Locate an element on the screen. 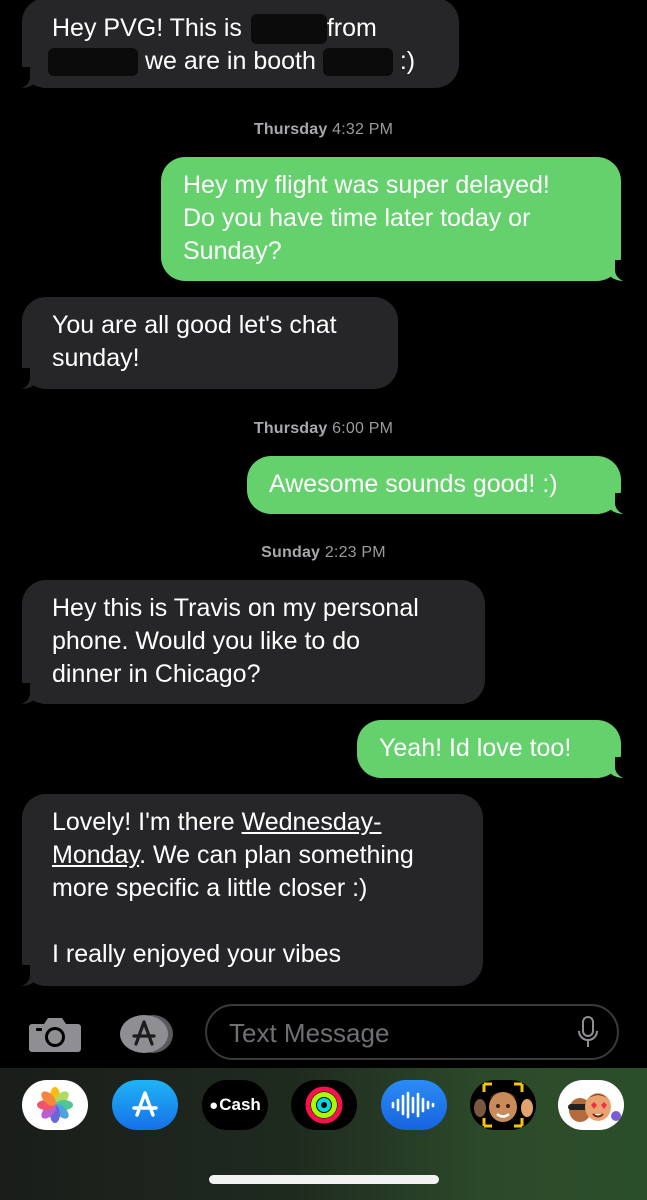  audio-message-icon is located at coordinates (414, 1105).